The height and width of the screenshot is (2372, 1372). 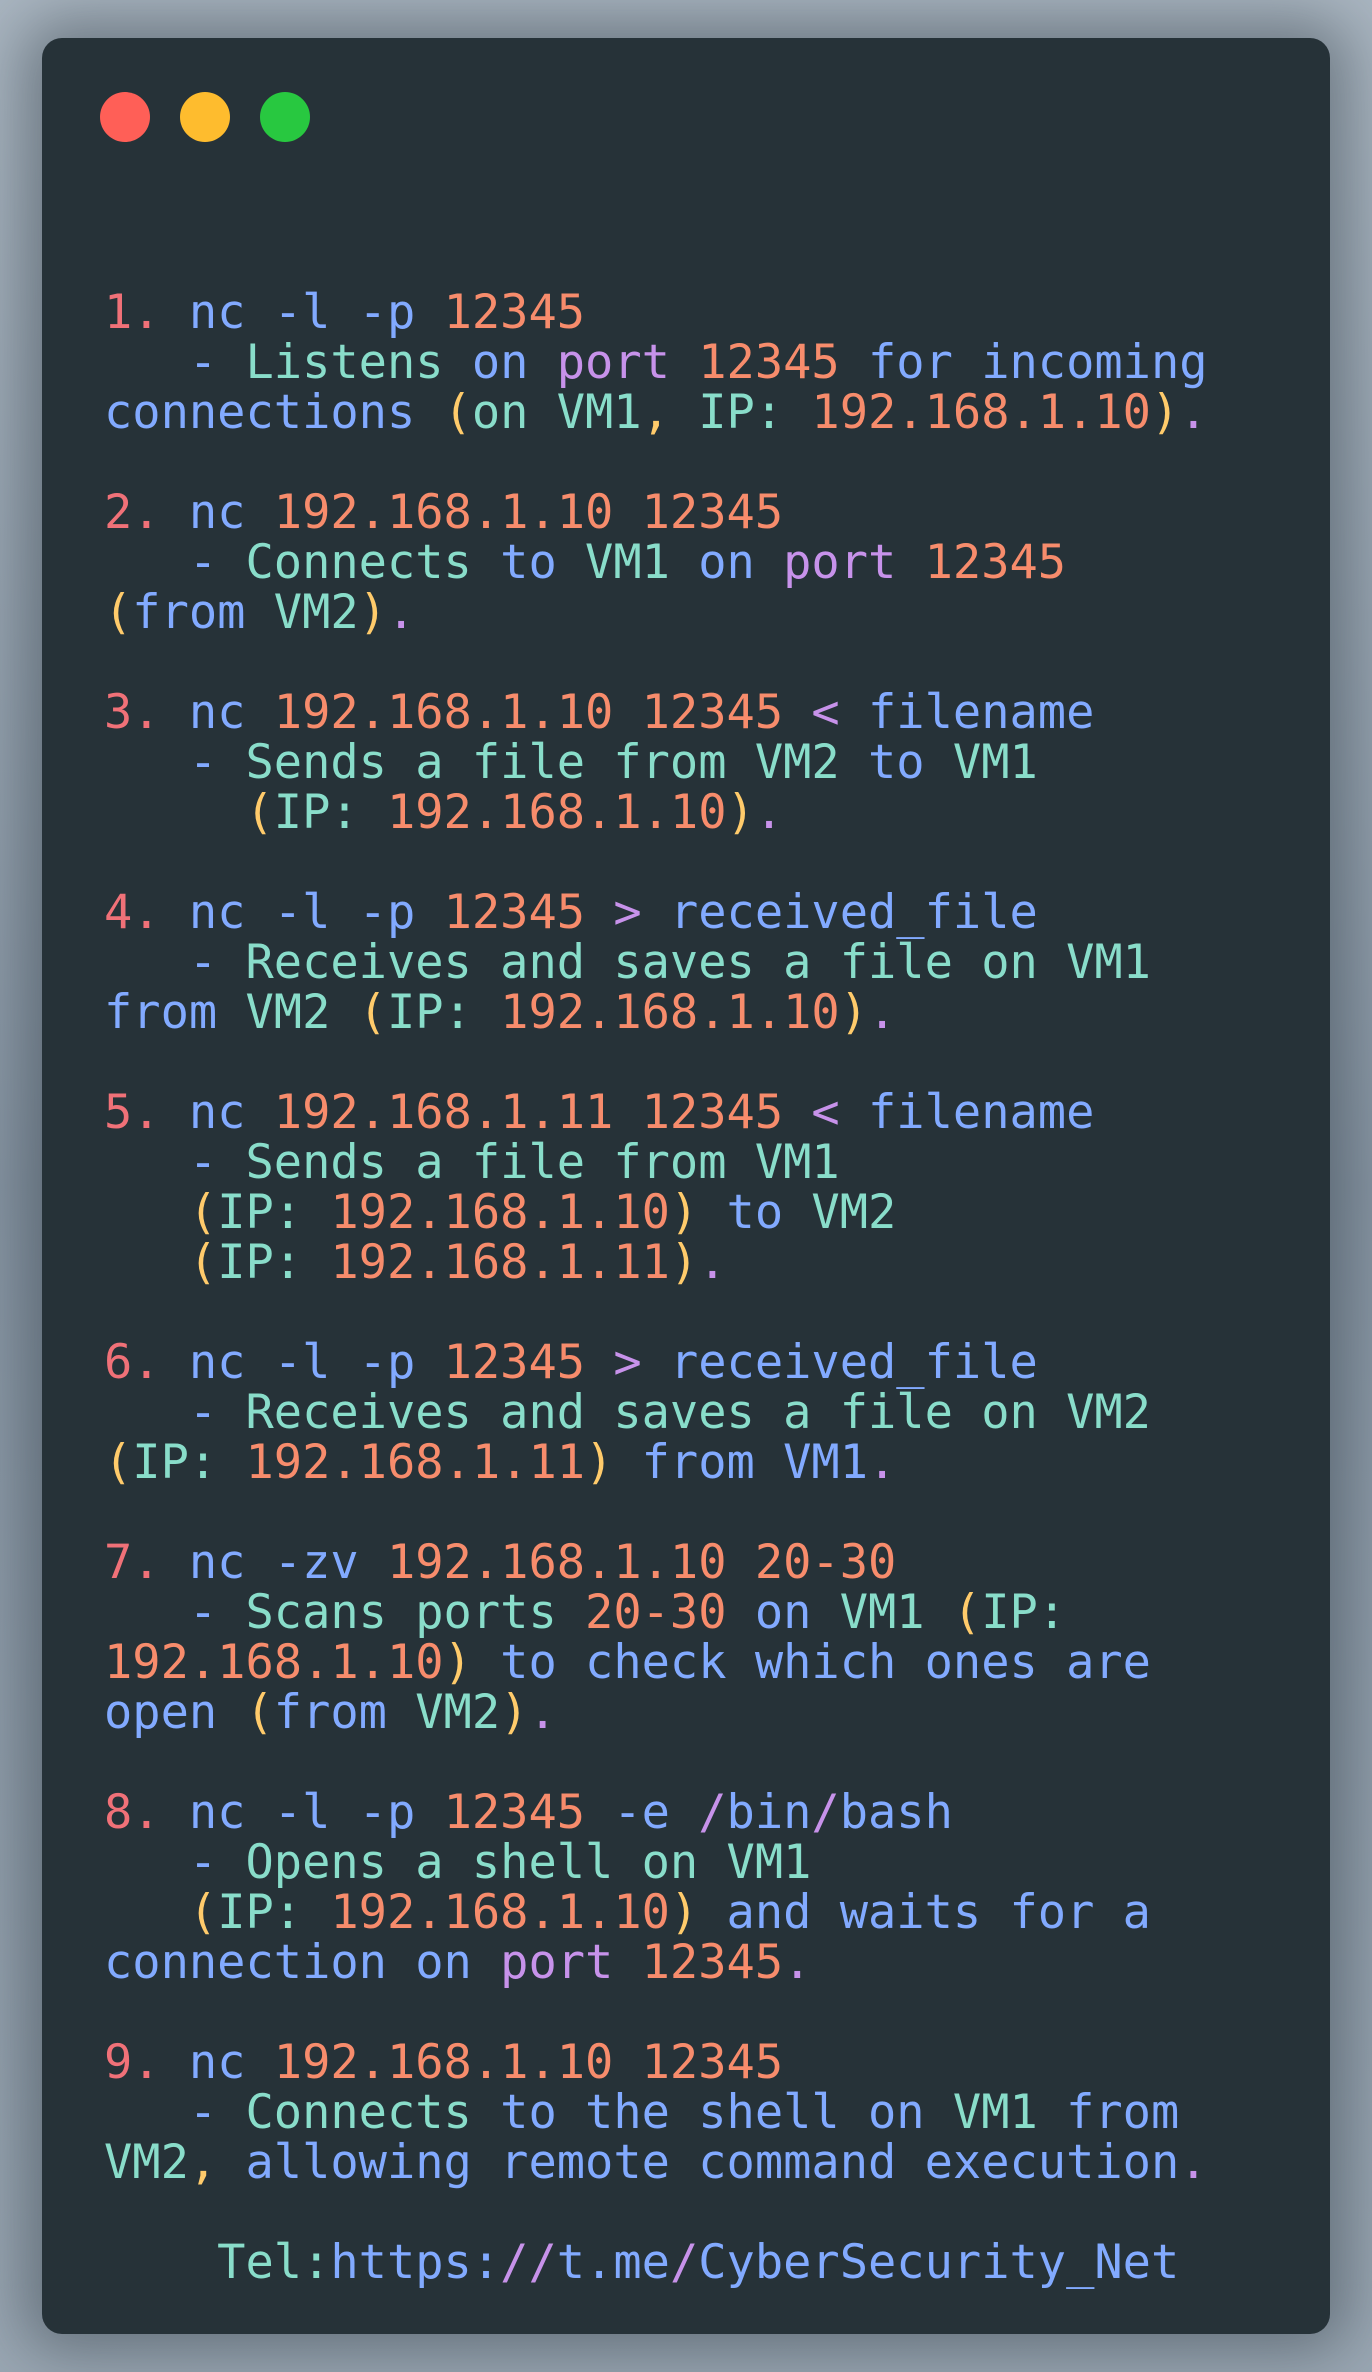 What do you see at coordinates (205, 117) in the screenshot?
I see `minimize-button` at bounding box center [205, 117].